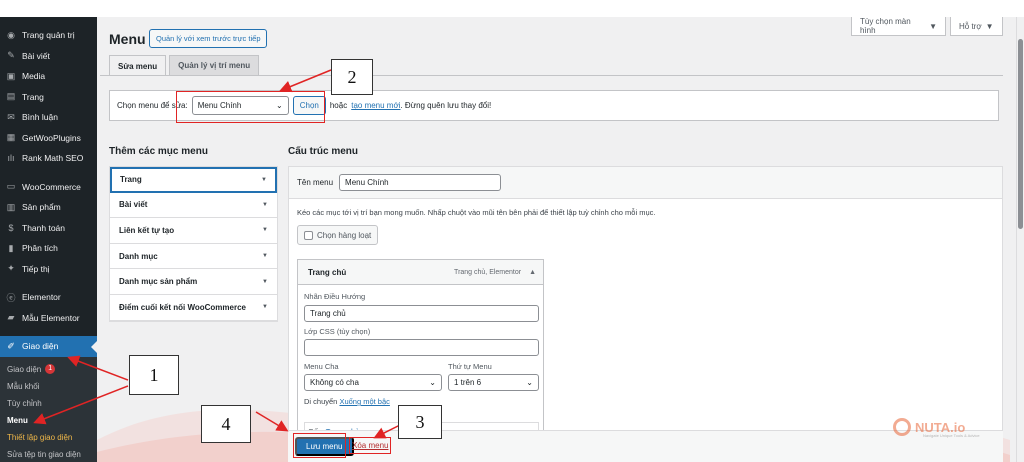 The image size is (1024, 462). I want to click on annotation-highlight-save, so click(319, 445).